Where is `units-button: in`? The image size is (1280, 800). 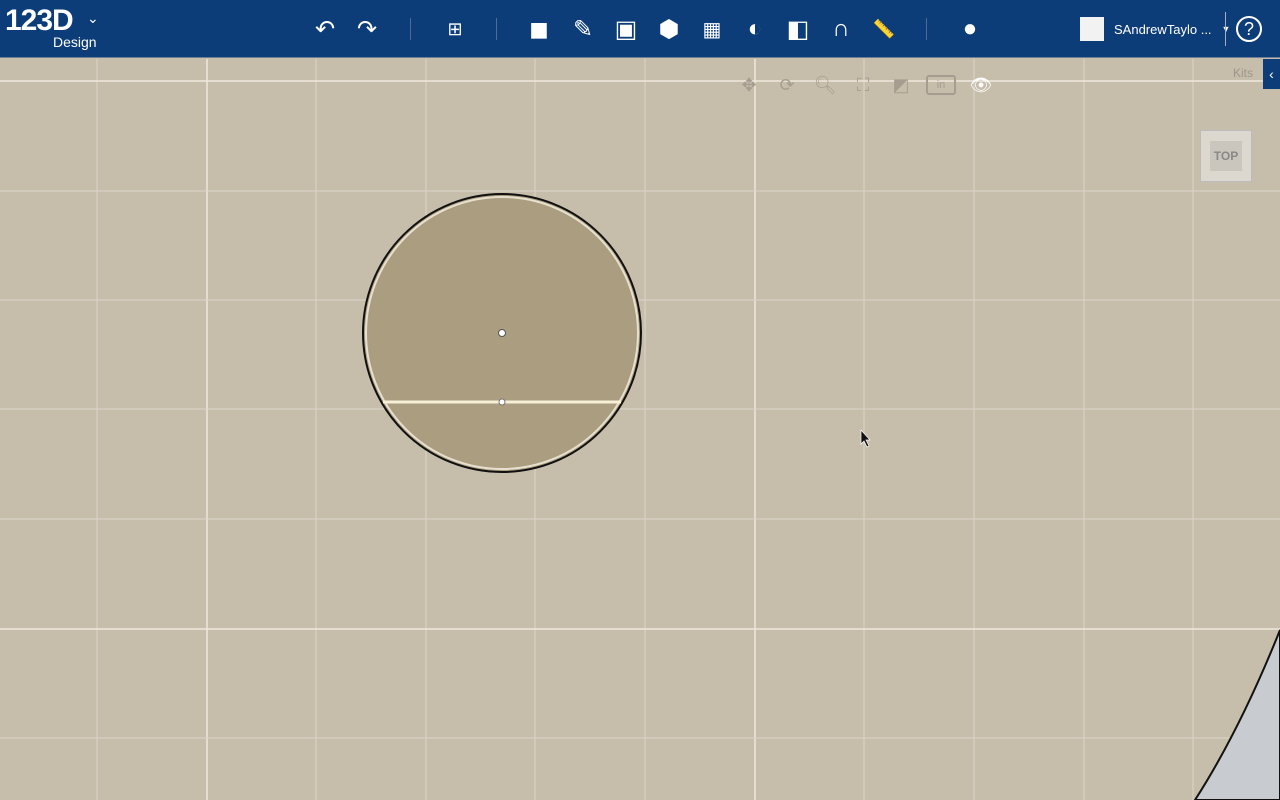
units-button: in is located at coordinates (941, 85).